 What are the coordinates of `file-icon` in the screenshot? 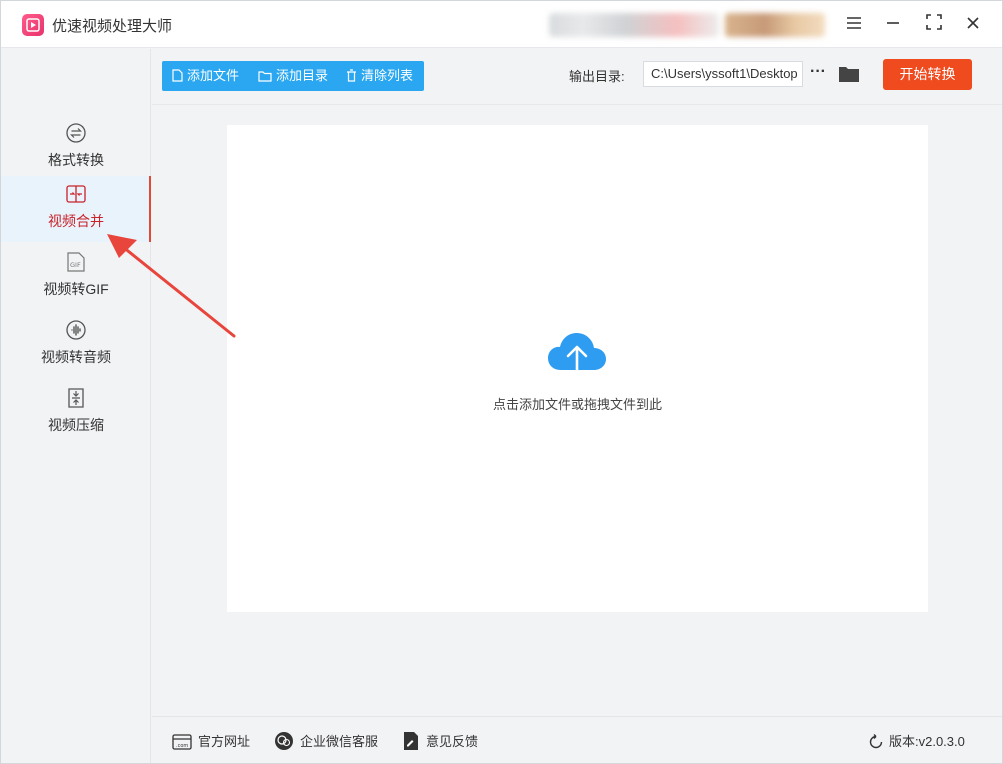 It's located at (177, 75).